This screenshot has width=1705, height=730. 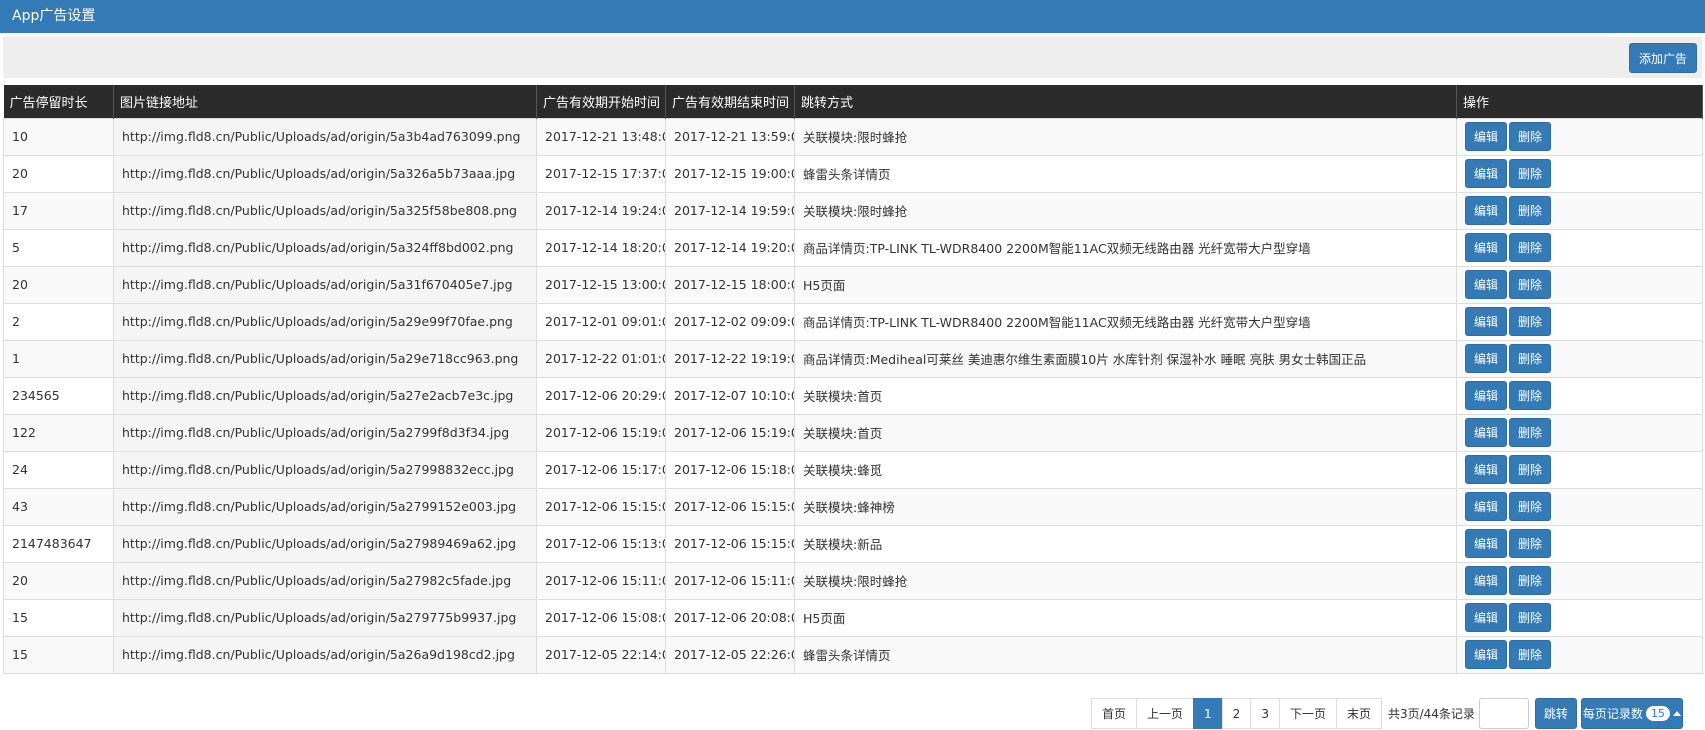 I want to click on cell-end-time: 2017-12-02 09:09:00, so click(x=730, y=321).